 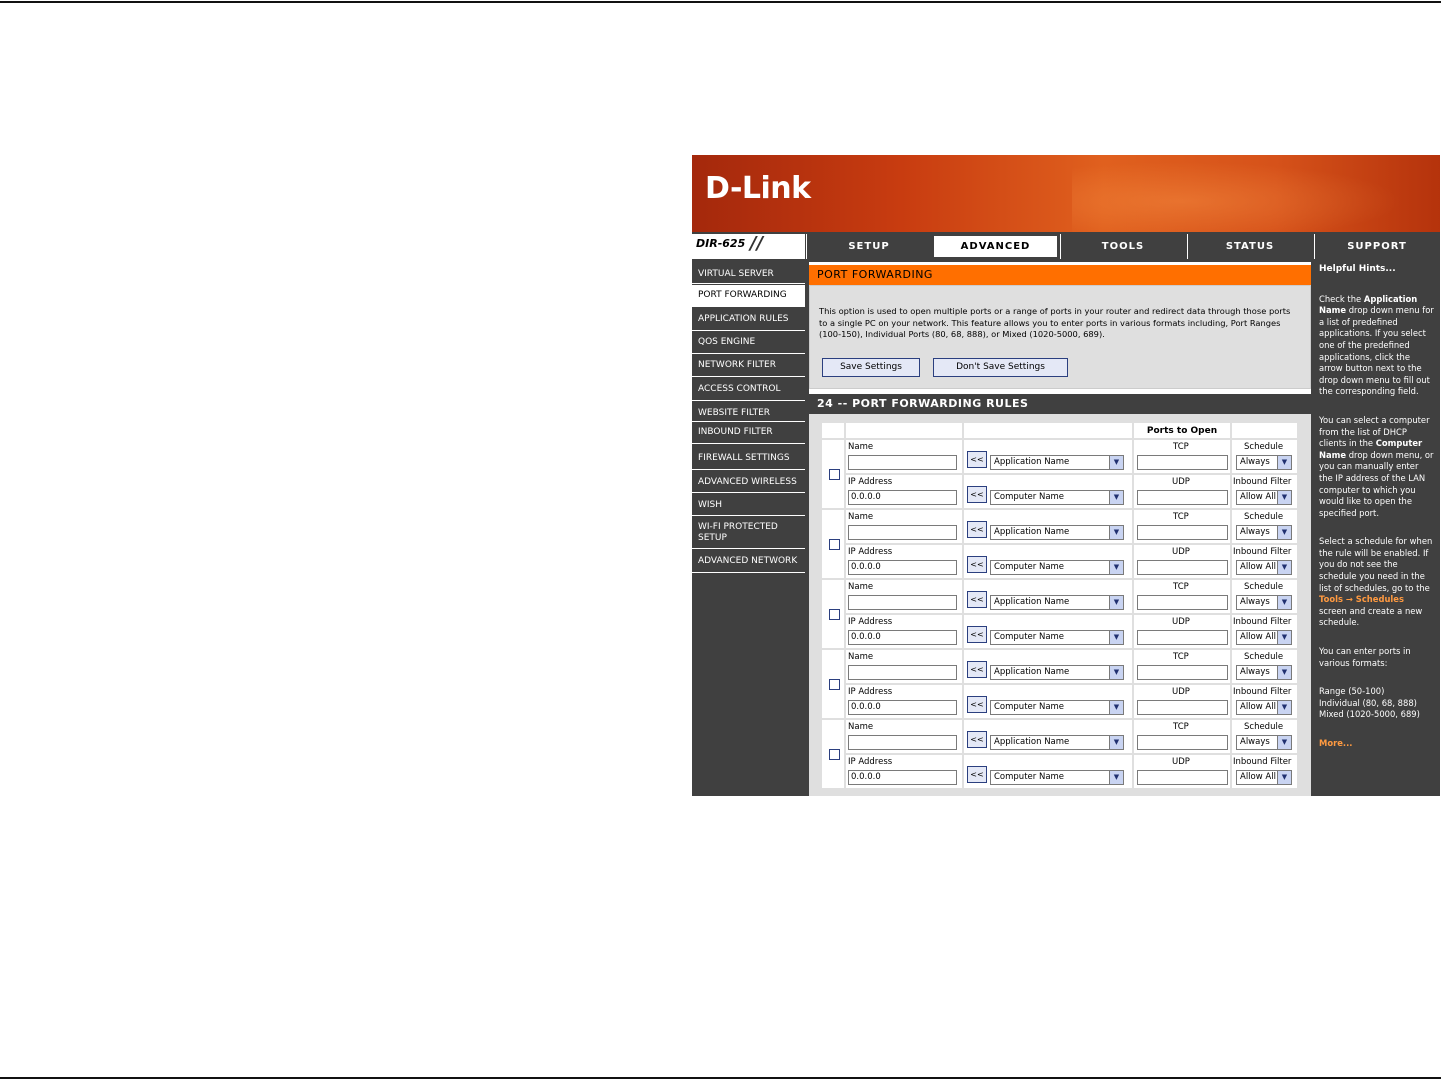 What do you see at coordinates (748, 505) in the screenshot?
I see `sidebar-item-wish: WISH` at bounding box center [748, 505].